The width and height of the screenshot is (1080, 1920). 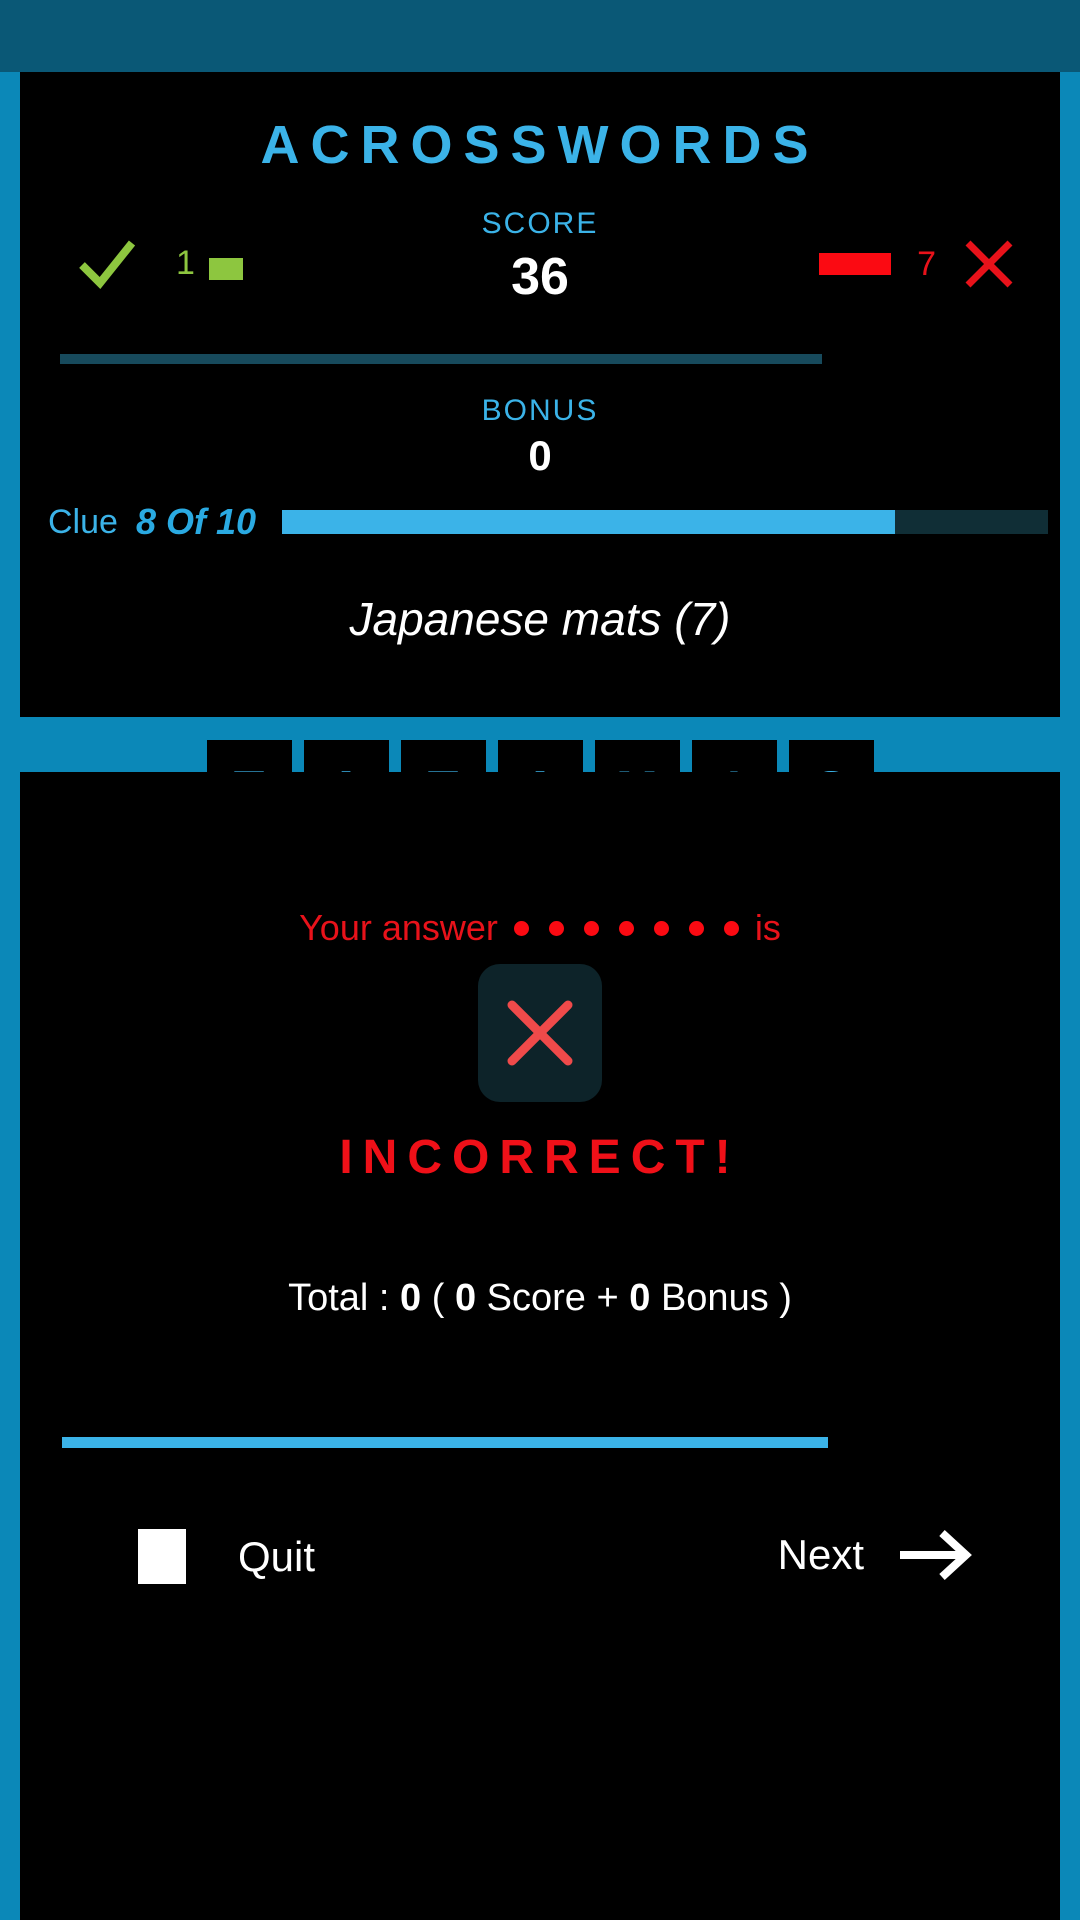 I want to click on total-score-word: Score, so click(x=536, y=1298).